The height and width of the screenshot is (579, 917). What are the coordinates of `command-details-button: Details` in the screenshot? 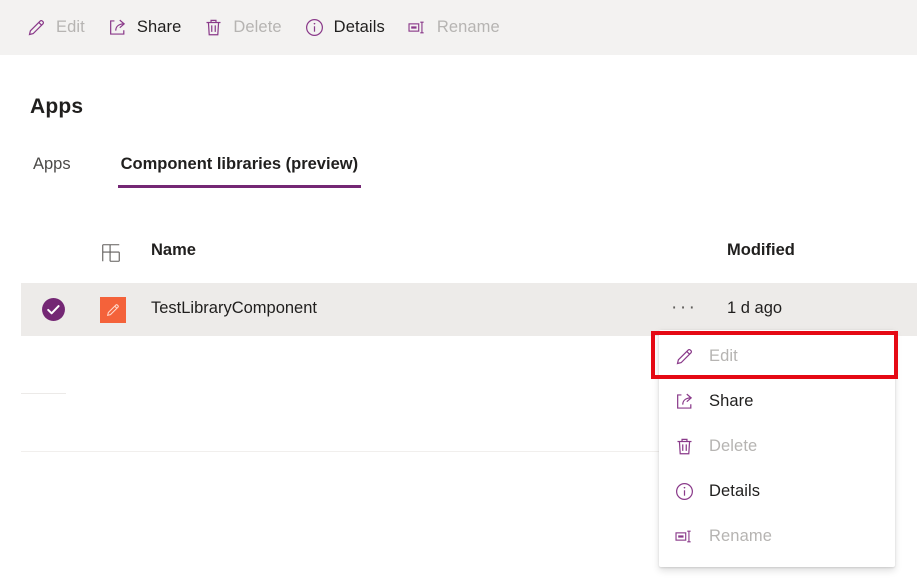 It's located at (344, 28).